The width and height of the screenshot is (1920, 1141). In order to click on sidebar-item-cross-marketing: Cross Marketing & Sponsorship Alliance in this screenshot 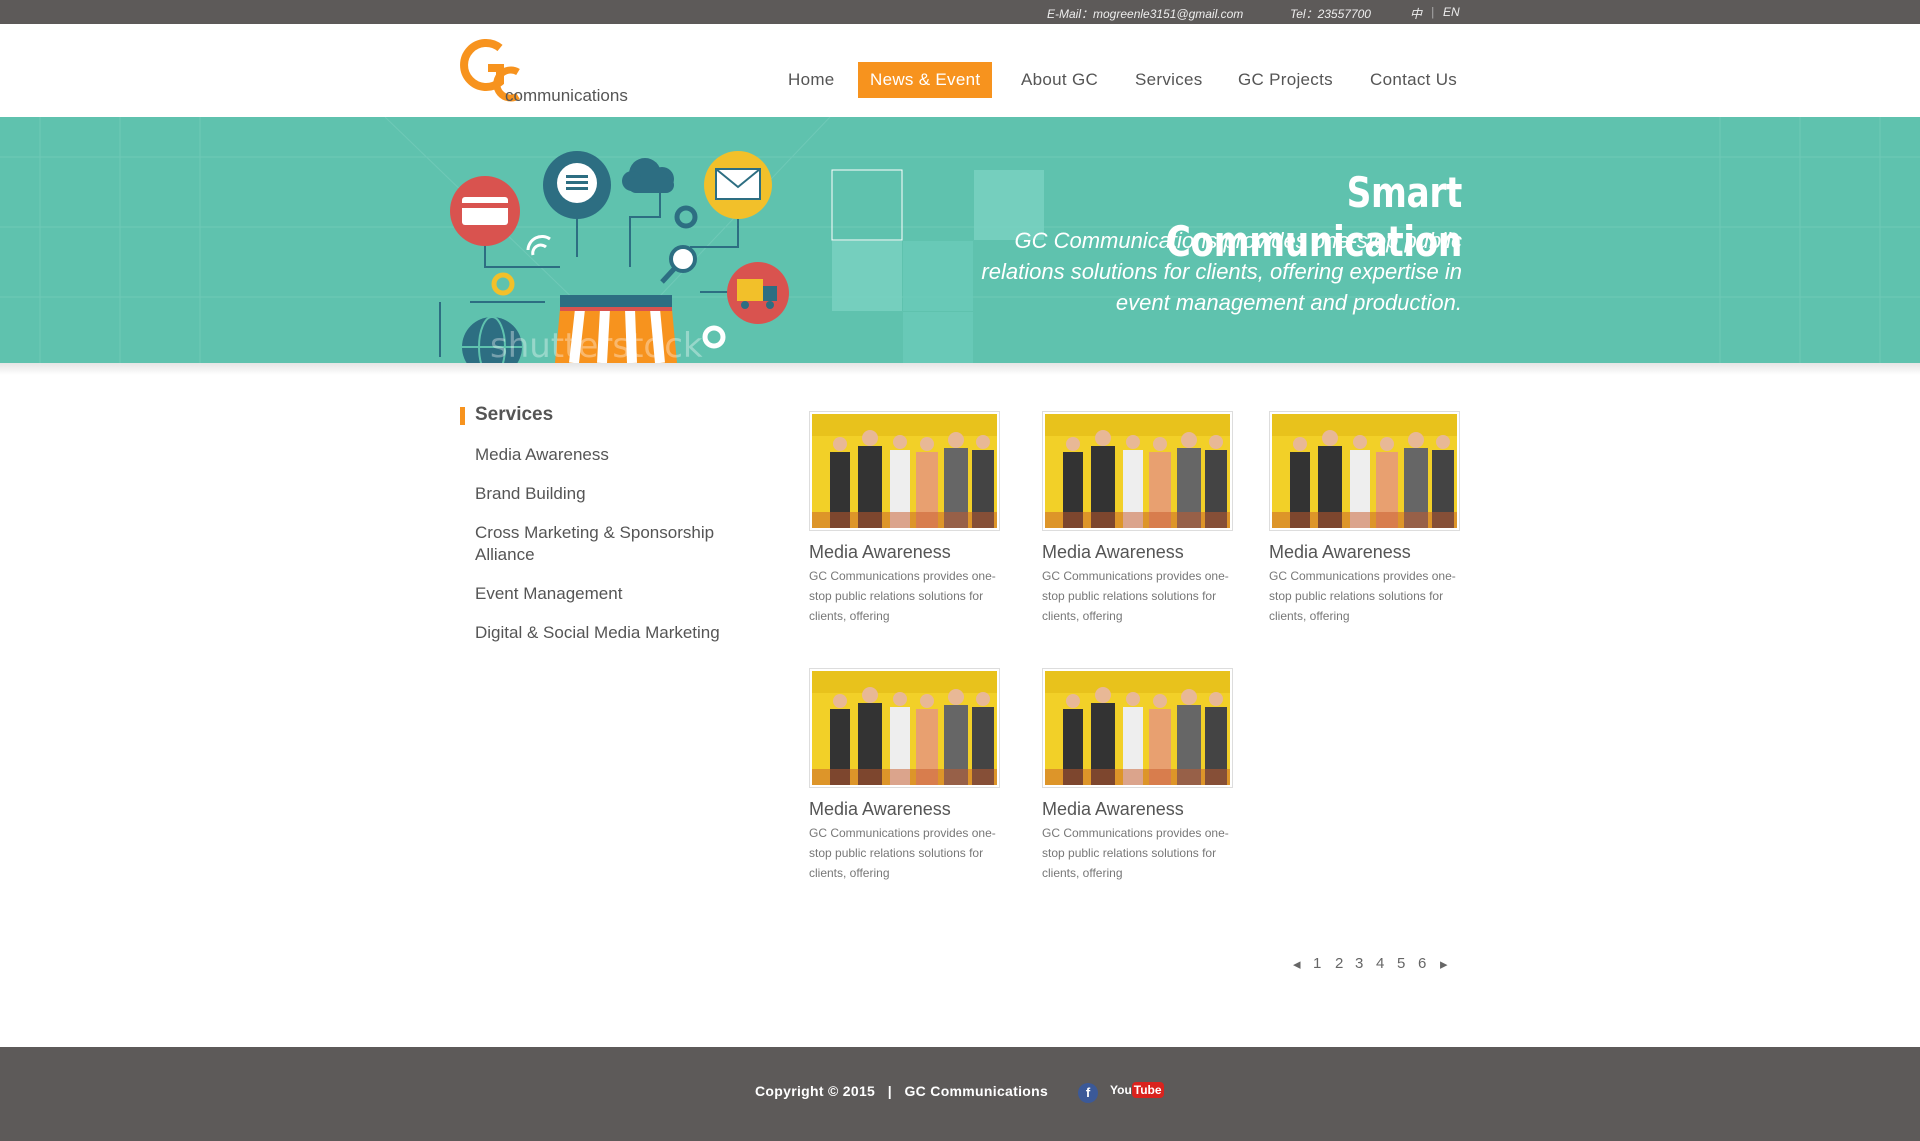, I will do `click(615, 544)`.